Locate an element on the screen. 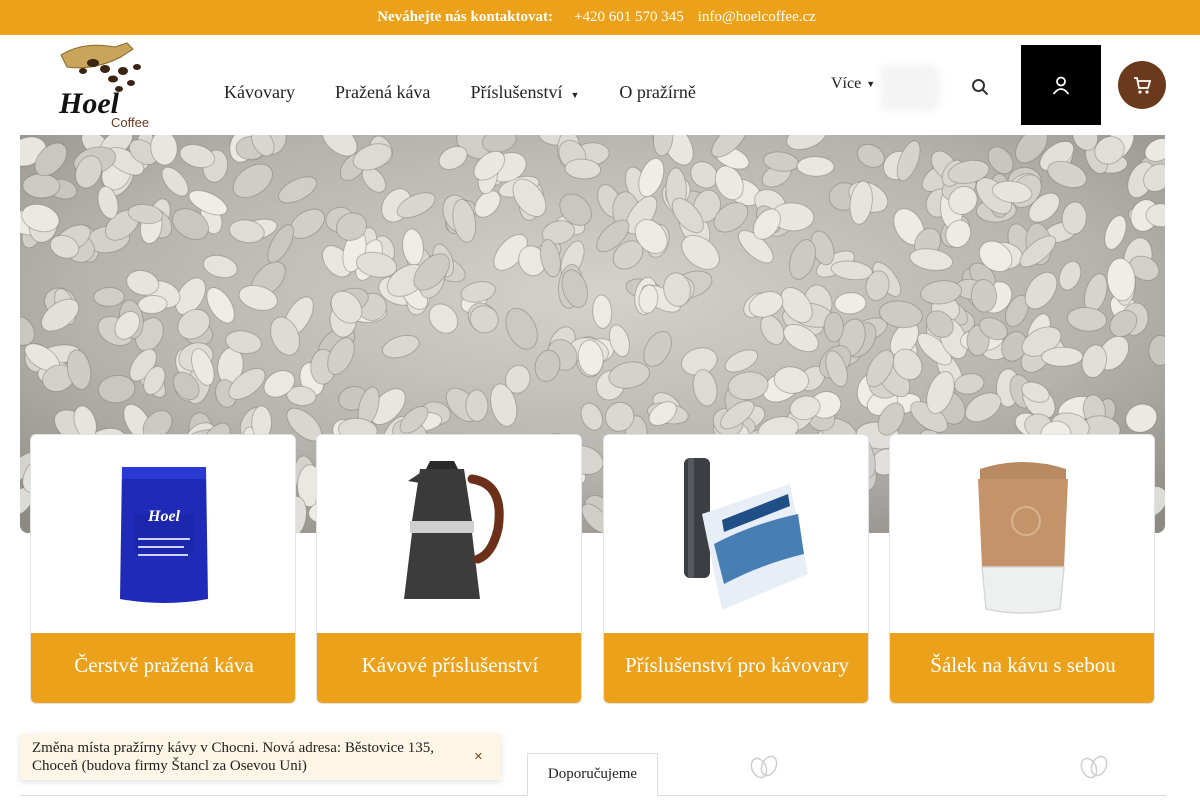 The width and height of the screenshot is (1200, 800). contact-email-link: info@hoelcoffee.cz is located at coordinates (757, 17).